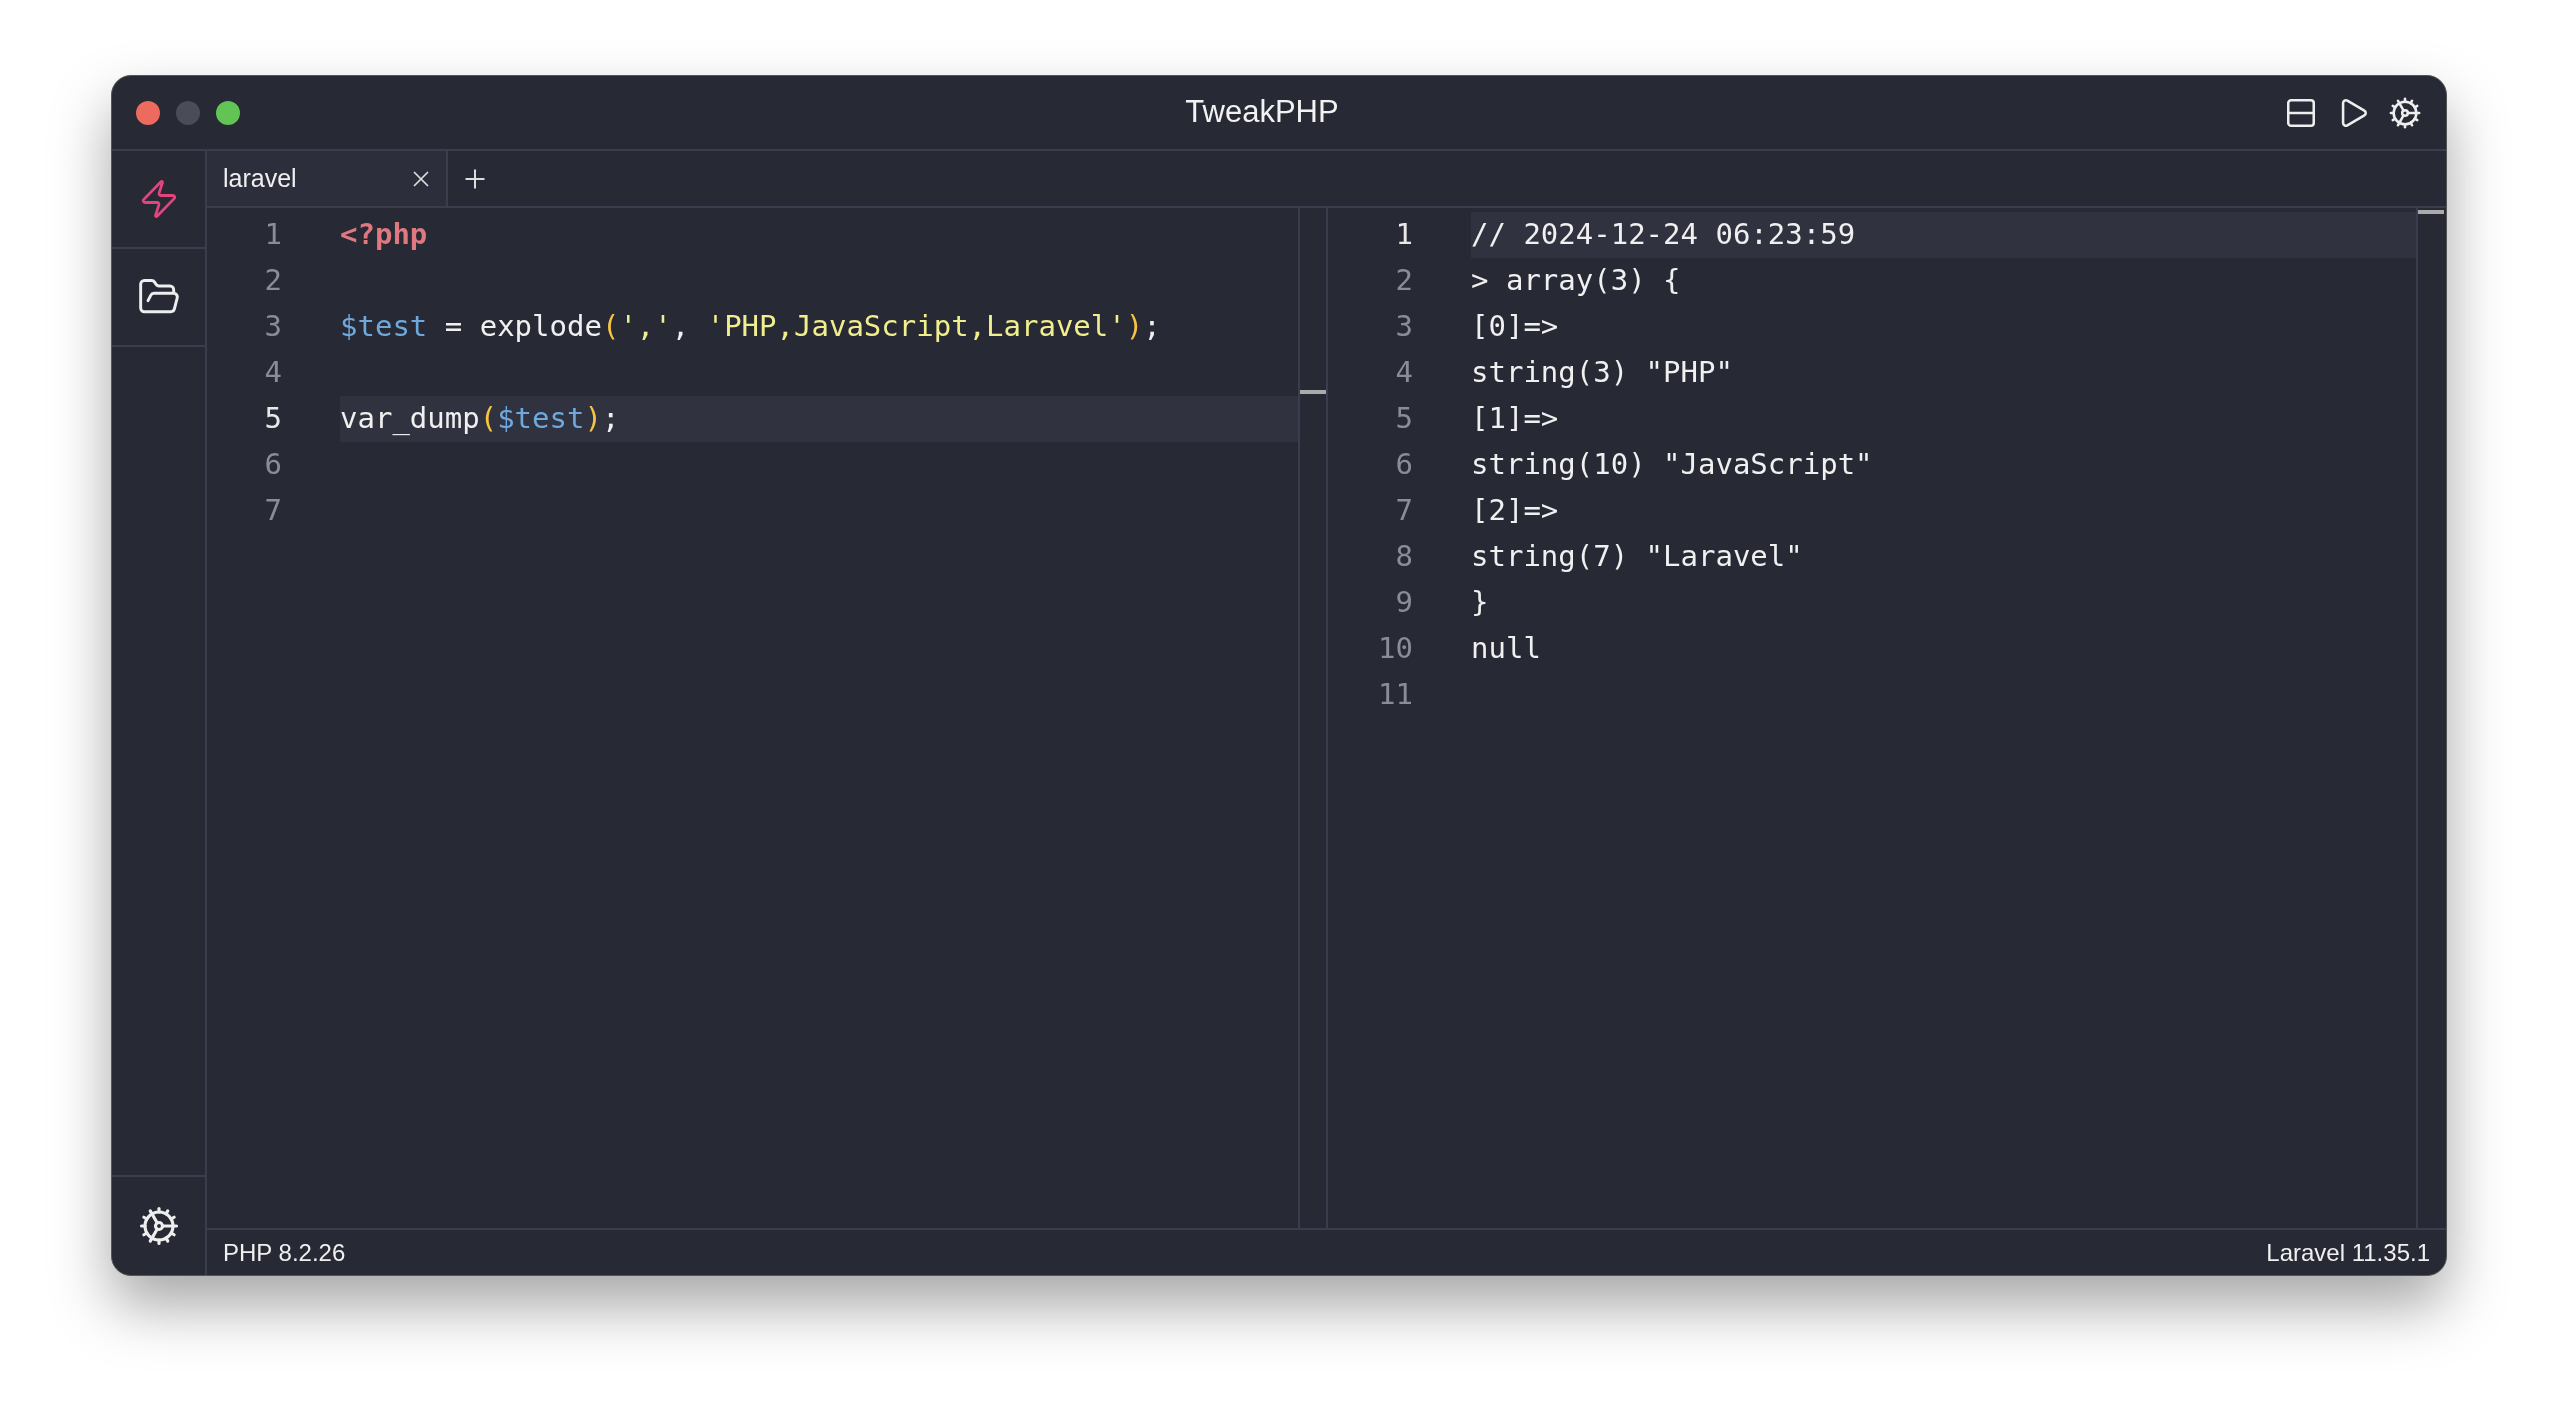 This screenshot has width=2558, height=1424. Describe the element at coordinates (1395, 649) in the screenshot. I see `line-number: 10` at that location.